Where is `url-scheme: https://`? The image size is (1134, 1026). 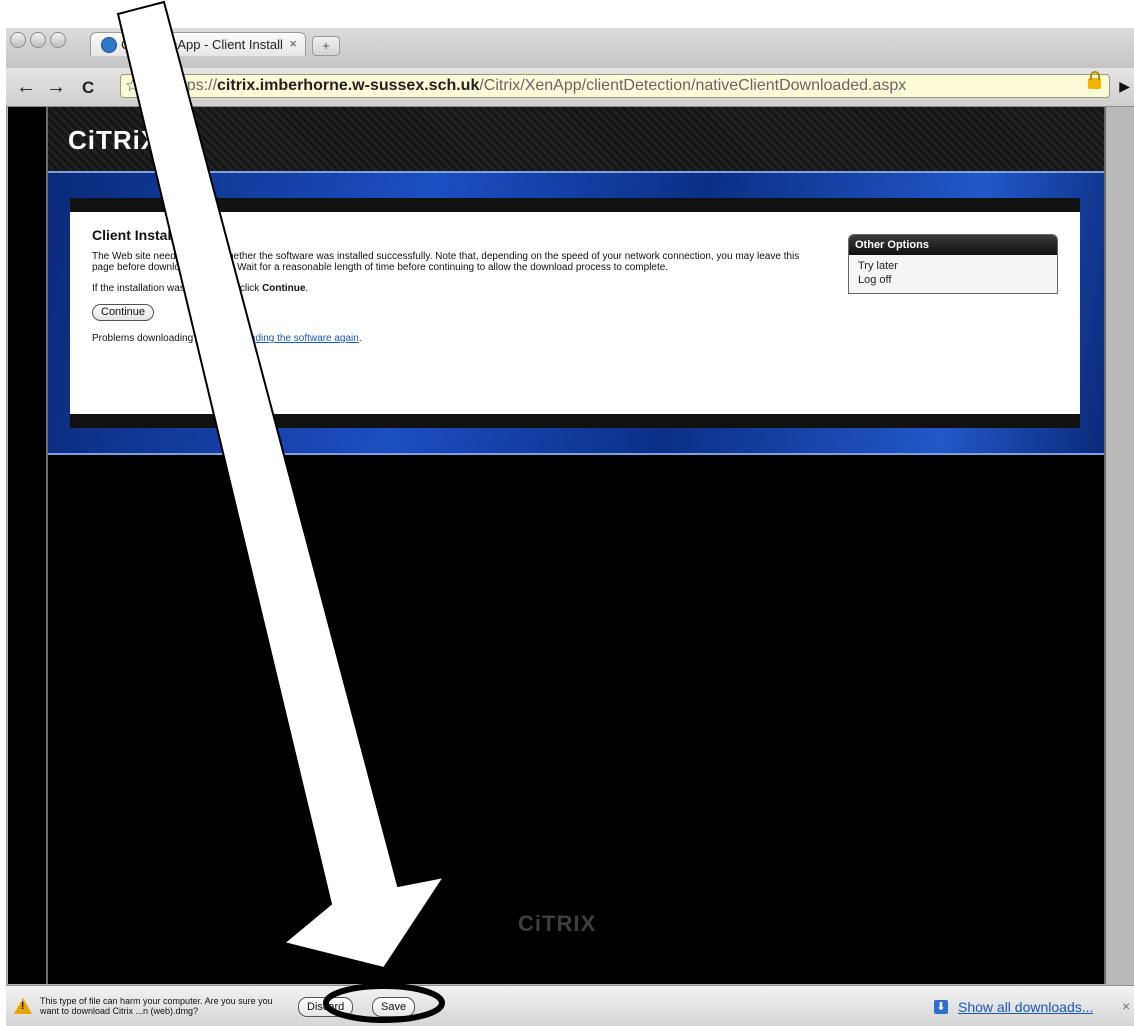
url-scheme: https:// is located at coordinates (193, 85).